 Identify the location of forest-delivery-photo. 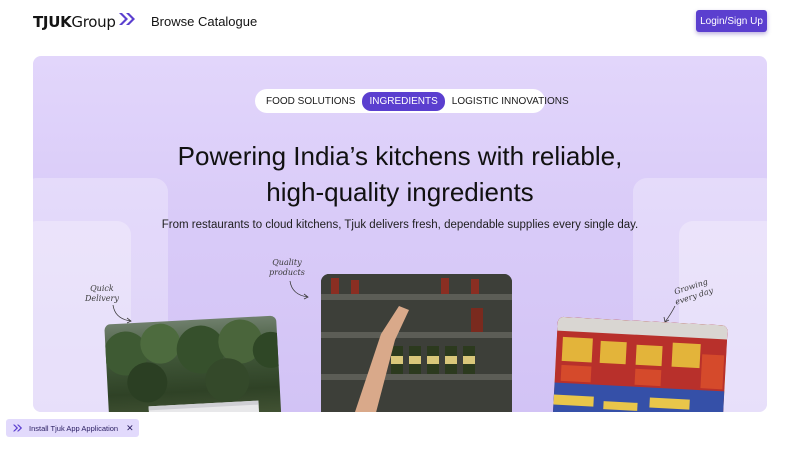
(193, 363).